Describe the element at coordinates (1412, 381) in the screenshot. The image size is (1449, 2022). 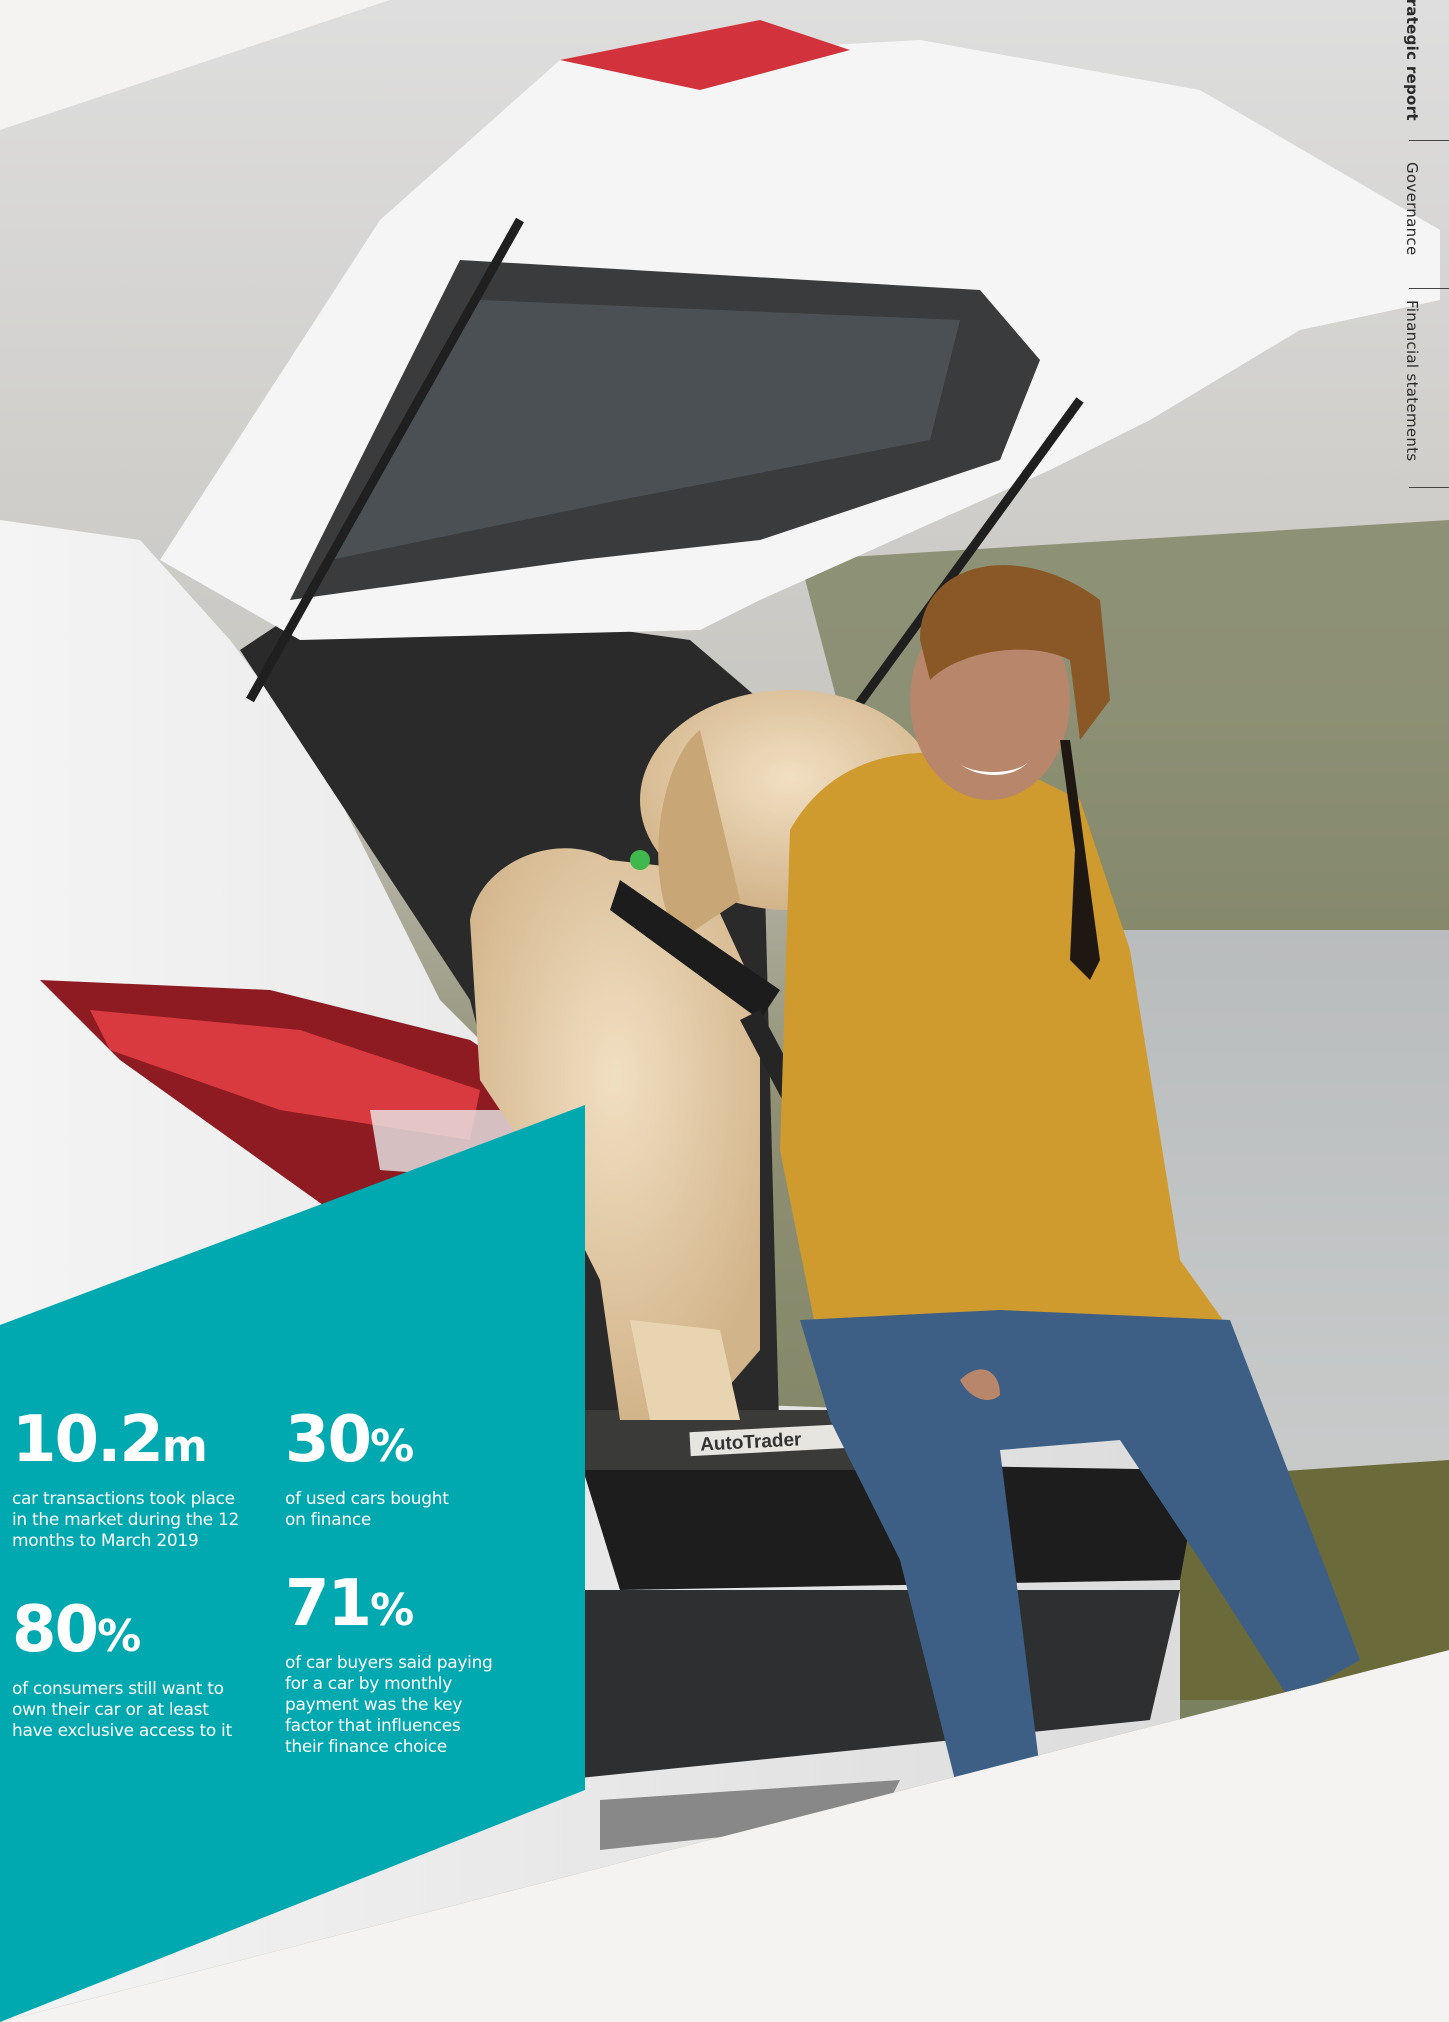
I see `tab-financial-statements: Financial statements` at that location.